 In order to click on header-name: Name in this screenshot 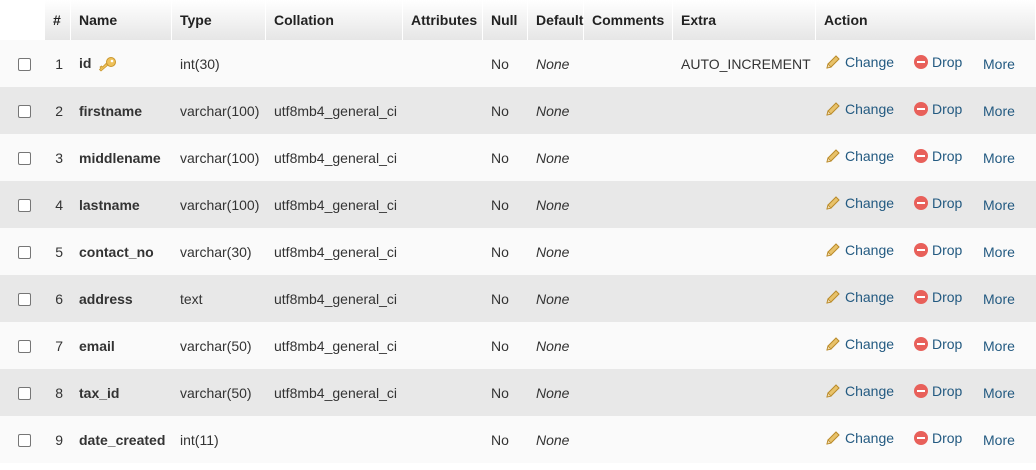, I will do `click(121, 20)`.